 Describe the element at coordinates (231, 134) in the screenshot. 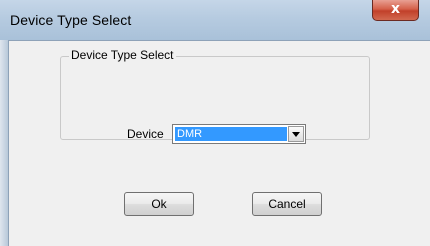

I see `device-select-value: DMR` at that location.